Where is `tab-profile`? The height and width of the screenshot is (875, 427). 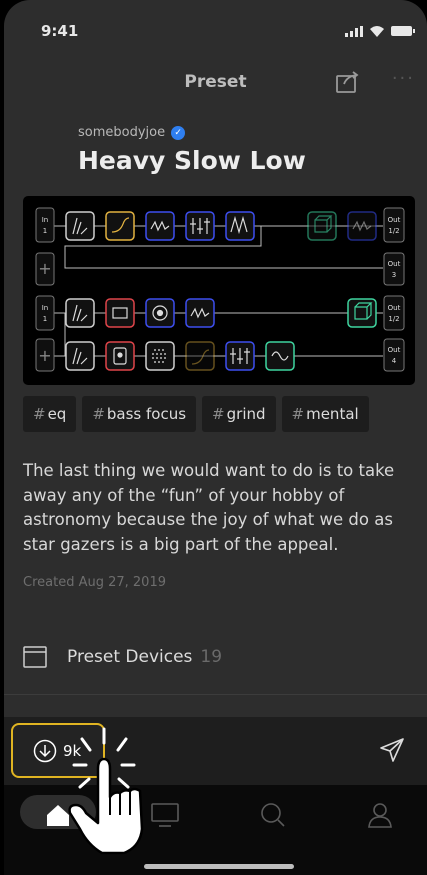 tab-profile is located at coordinates (380, 815).